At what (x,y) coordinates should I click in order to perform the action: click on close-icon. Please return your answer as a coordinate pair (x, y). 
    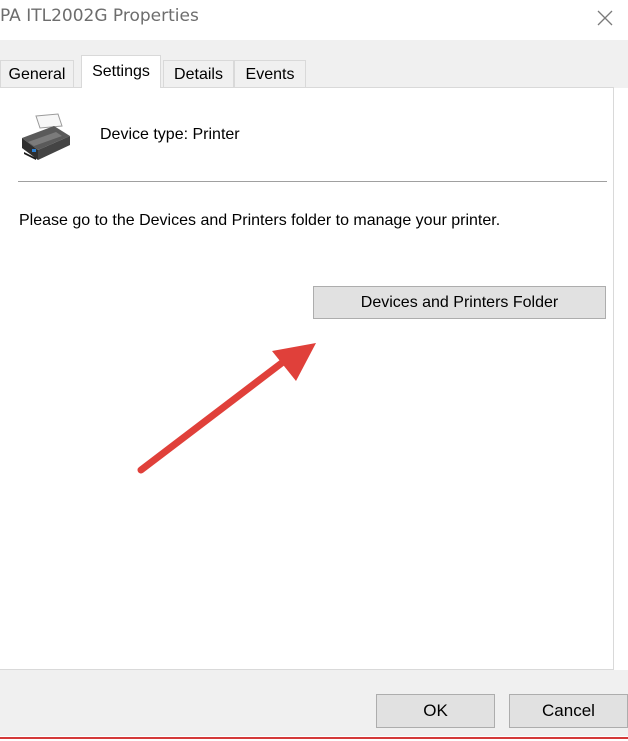
    Looking at the image, I should click on (605, 18).